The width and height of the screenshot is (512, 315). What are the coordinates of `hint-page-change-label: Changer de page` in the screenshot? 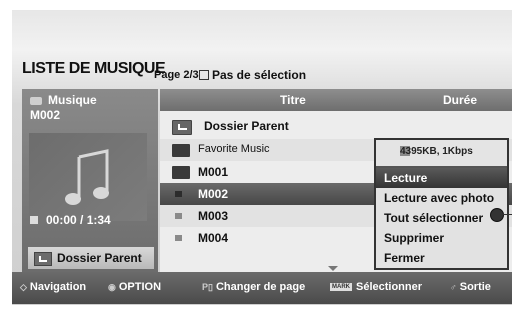 It's located at (260, 287).